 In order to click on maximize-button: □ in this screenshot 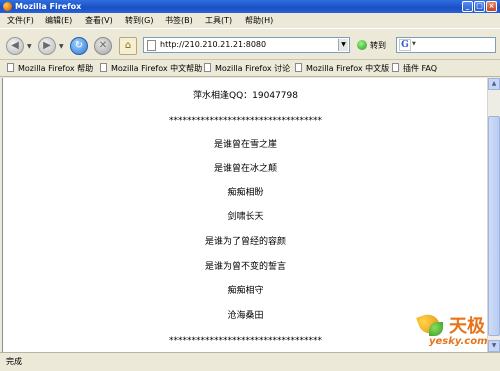, I will do `click(479, 6)`.